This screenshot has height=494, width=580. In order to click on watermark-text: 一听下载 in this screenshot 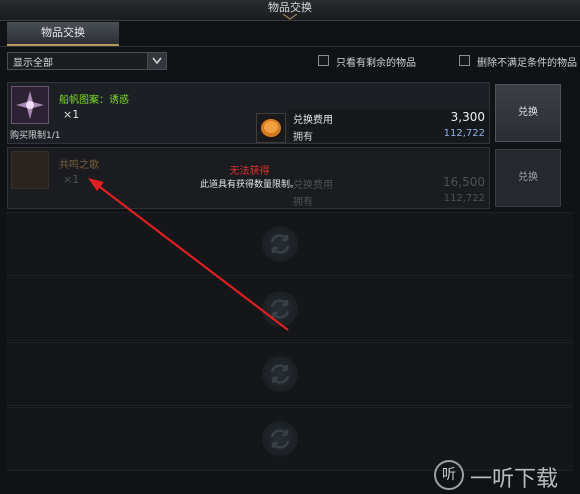, I will do `click(514, 479)`.